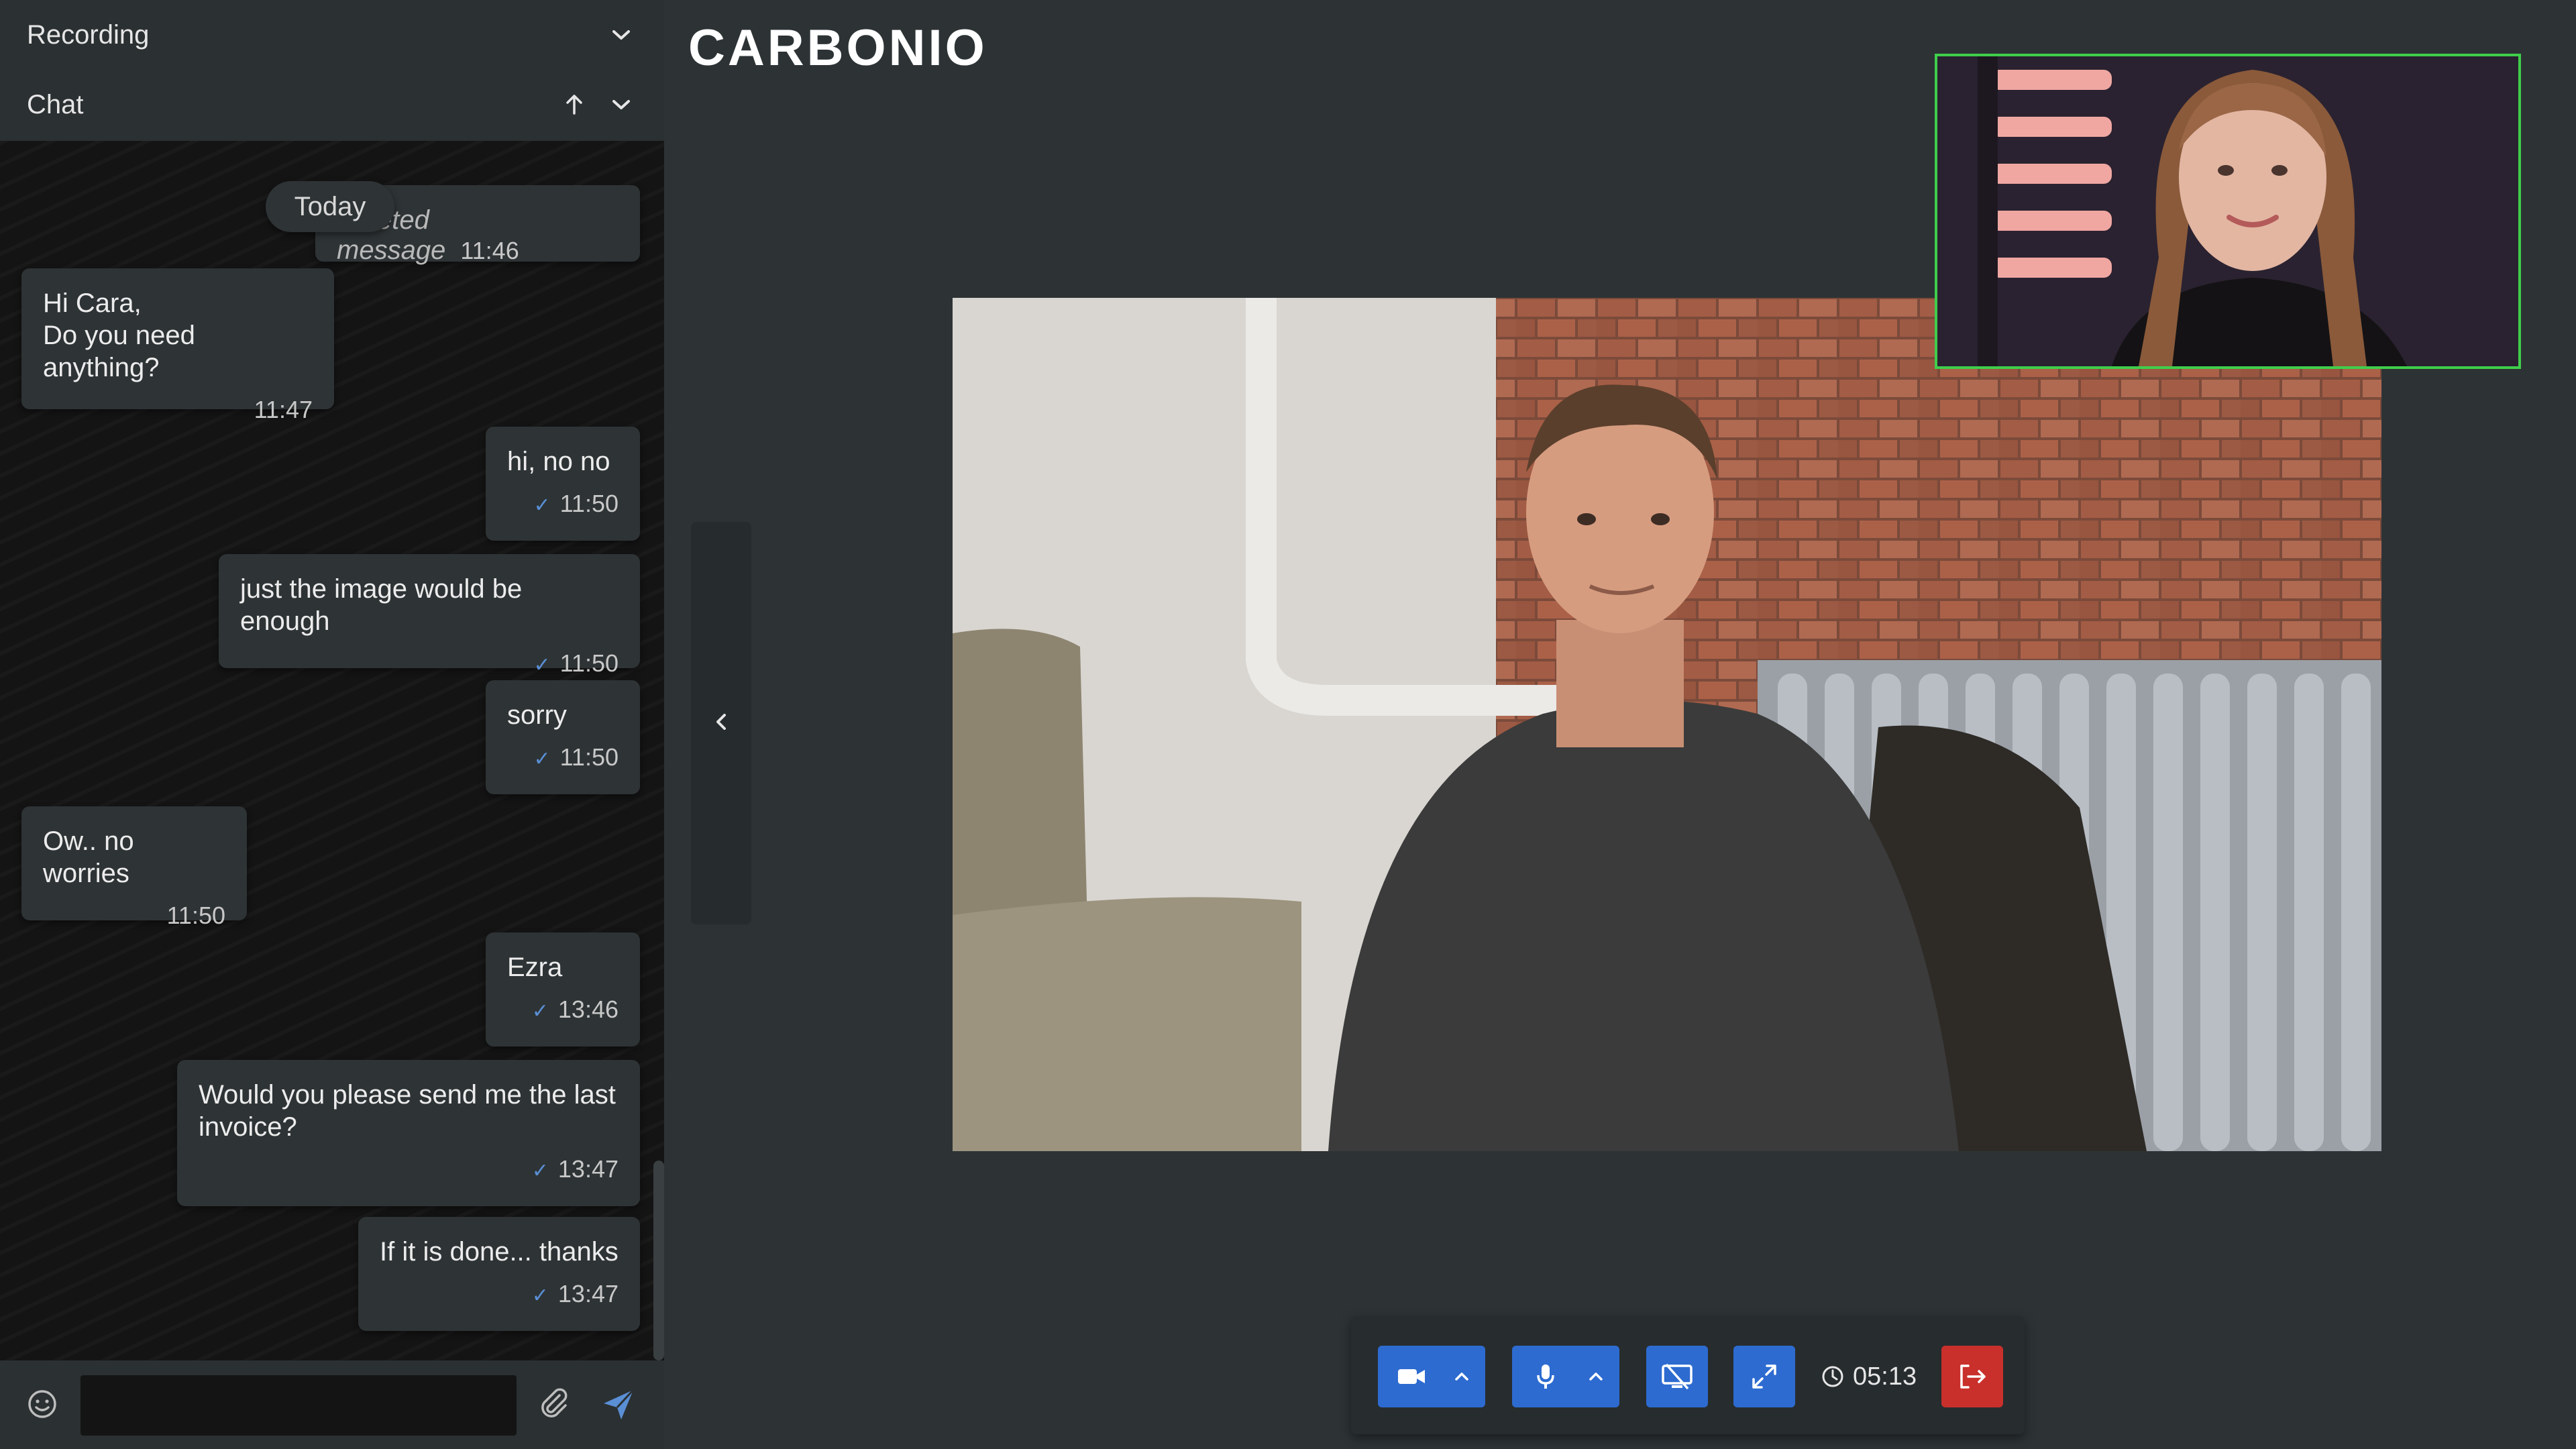 The height and width of the screenshot is (1449, 2576). Describe the element at coordinates (535, 967) in the screenshot. I see `message-text: Ezra` at that location.